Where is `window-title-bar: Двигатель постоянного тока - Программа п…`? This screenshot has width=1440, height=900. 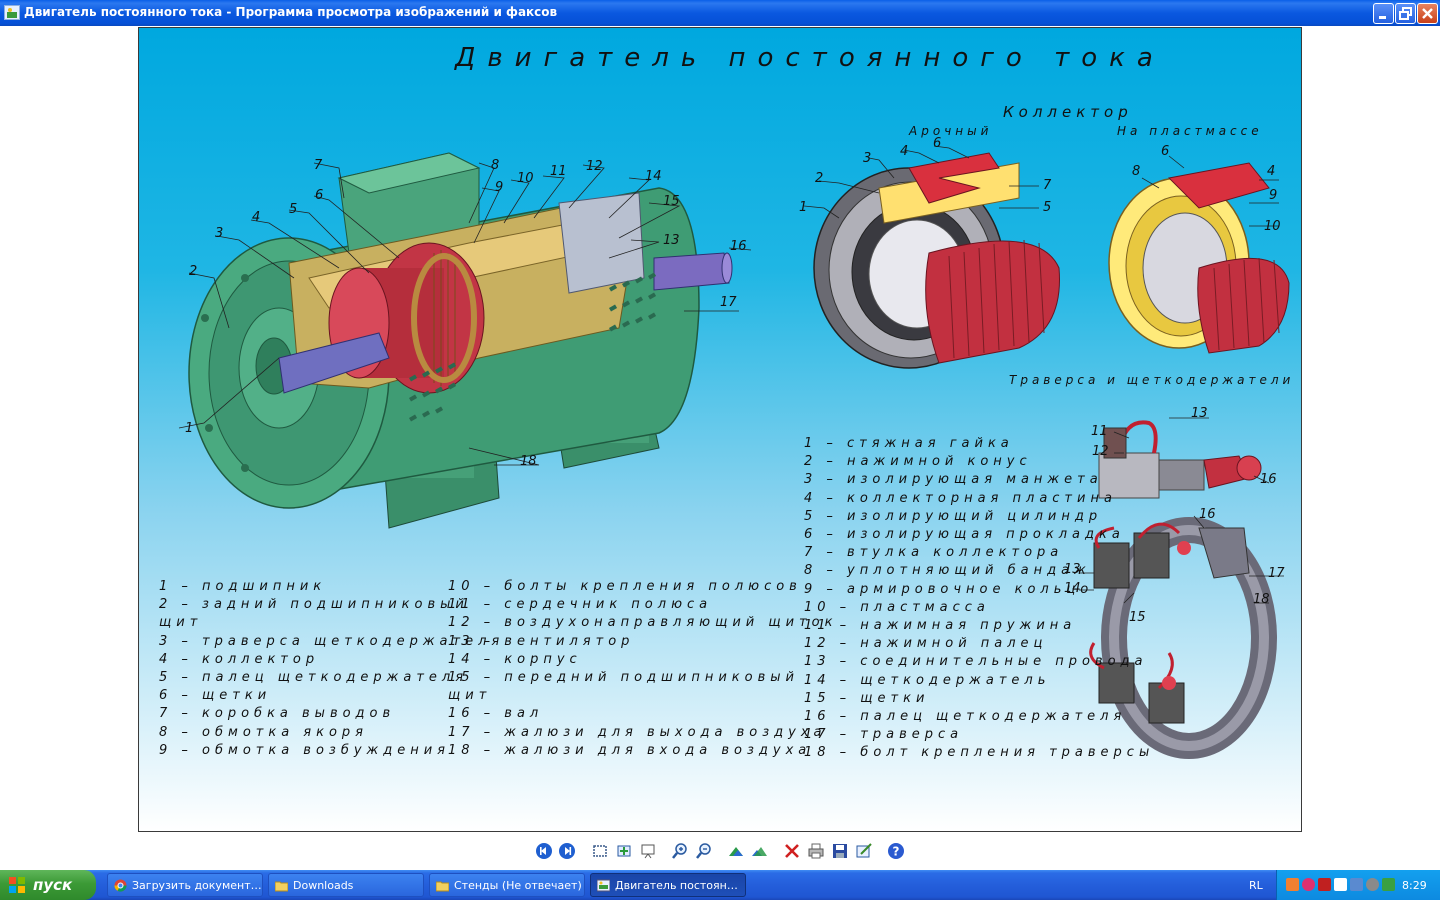 window-title-bar: Двигатель постоянного тока - Программа п… is located at coordinates (720, 13).